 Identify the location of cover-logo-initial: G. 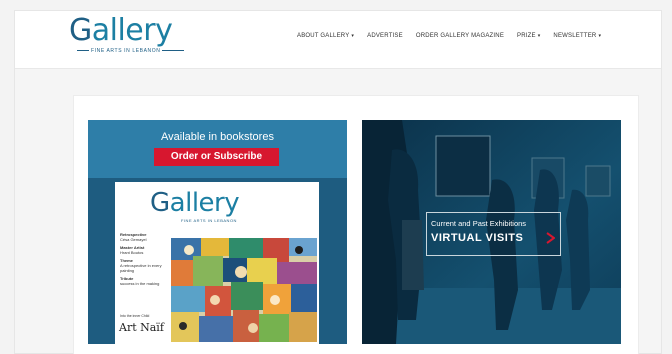
(160, 203).